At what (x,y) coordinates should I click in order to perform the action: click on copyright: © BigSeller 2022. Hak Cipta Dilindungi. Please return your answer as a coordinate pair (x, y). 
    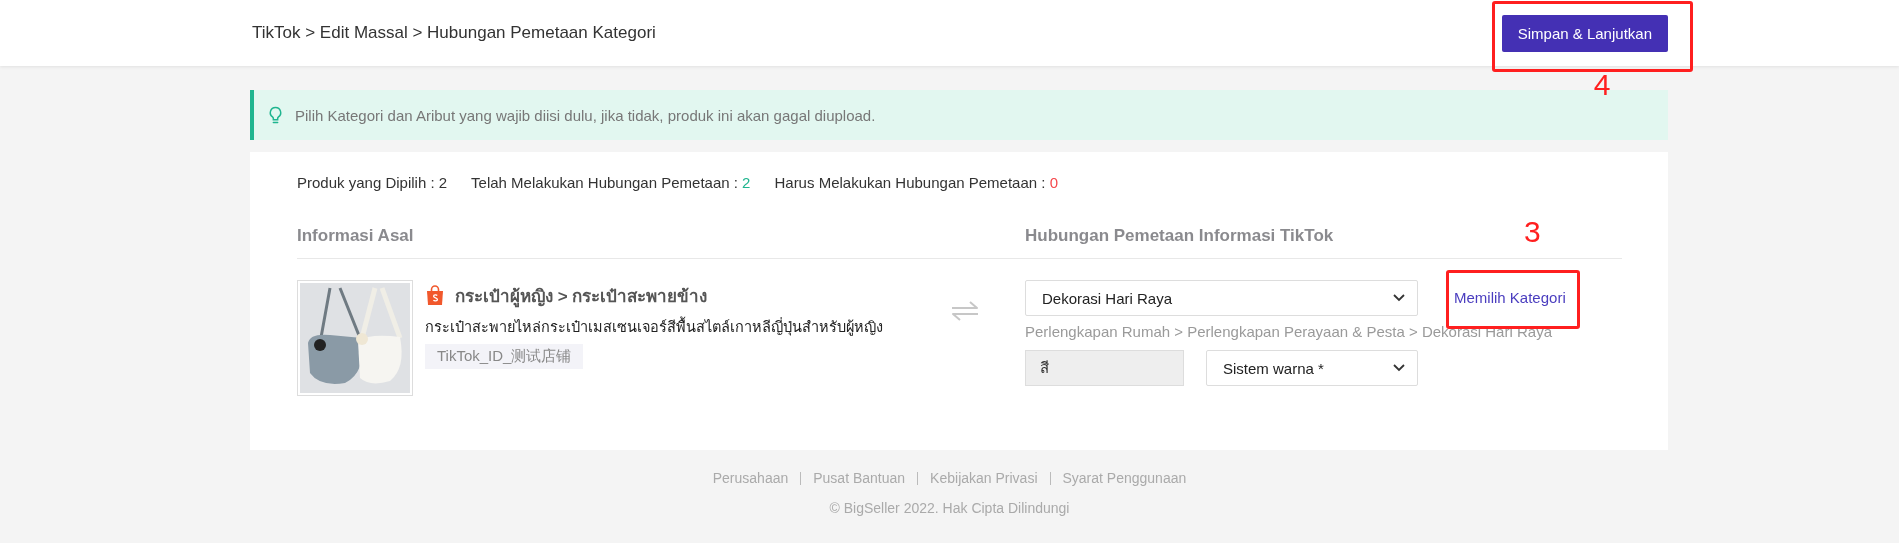
    Looking at the image, I should click on (949, 508).